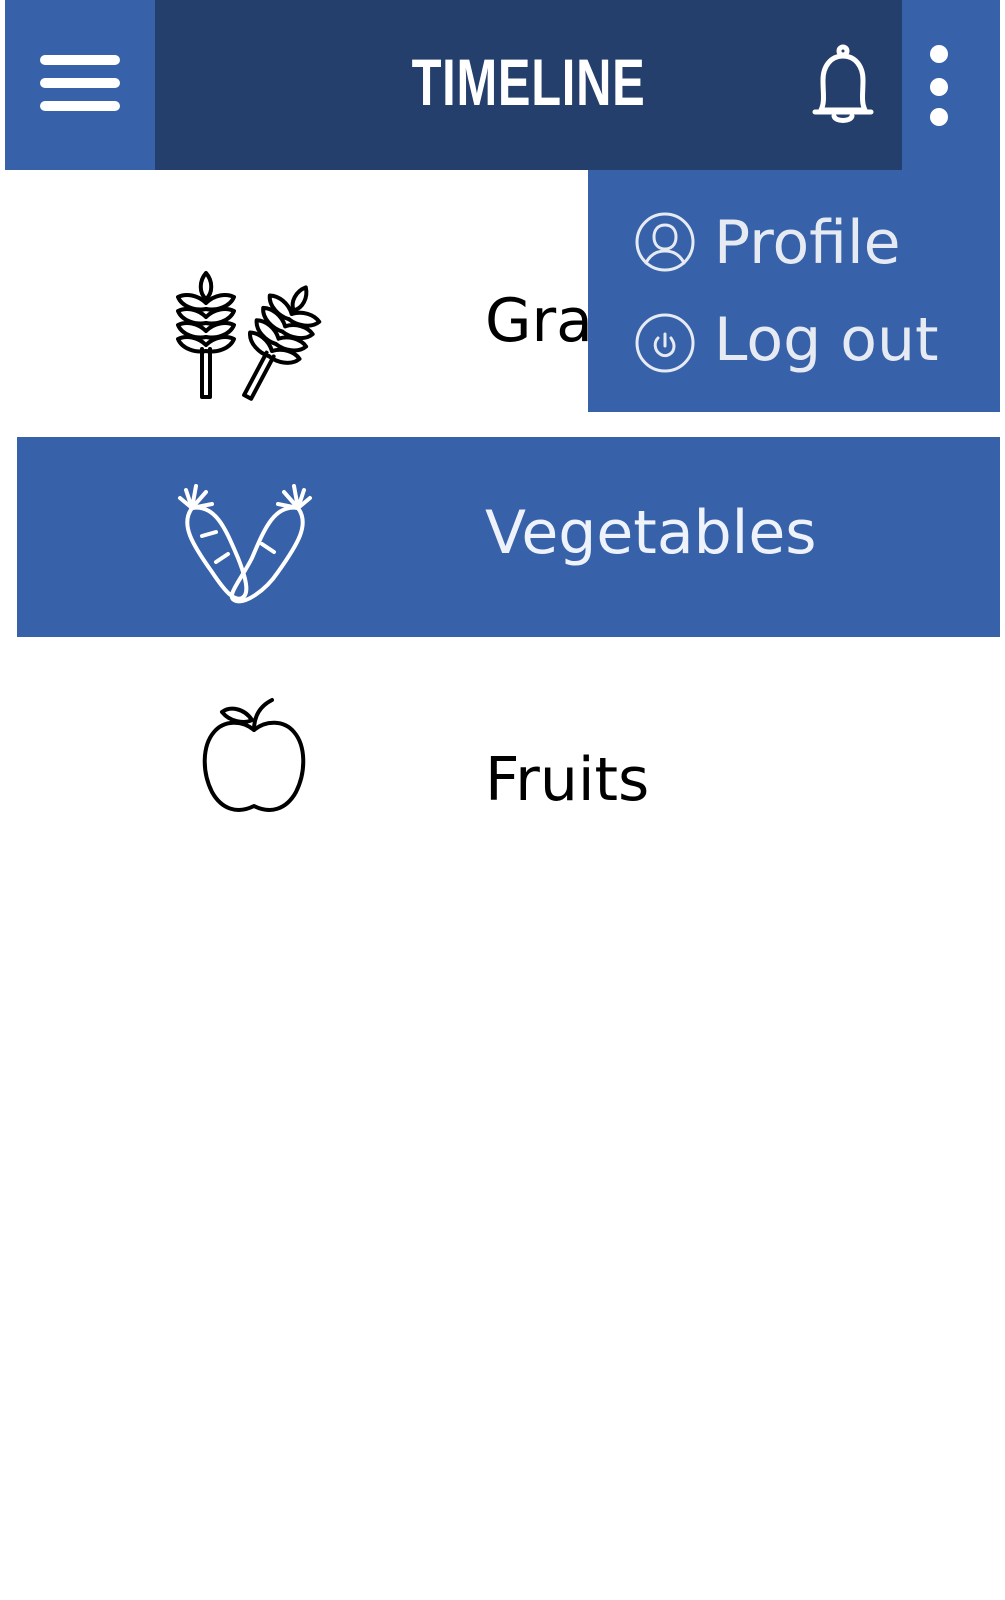 This screenshot has height=1600, width=1005. What do you see at coordinates (508, 741) in the screenshot?
I see `list-item-fruits: Fruits` at bounding box center [508, 741].